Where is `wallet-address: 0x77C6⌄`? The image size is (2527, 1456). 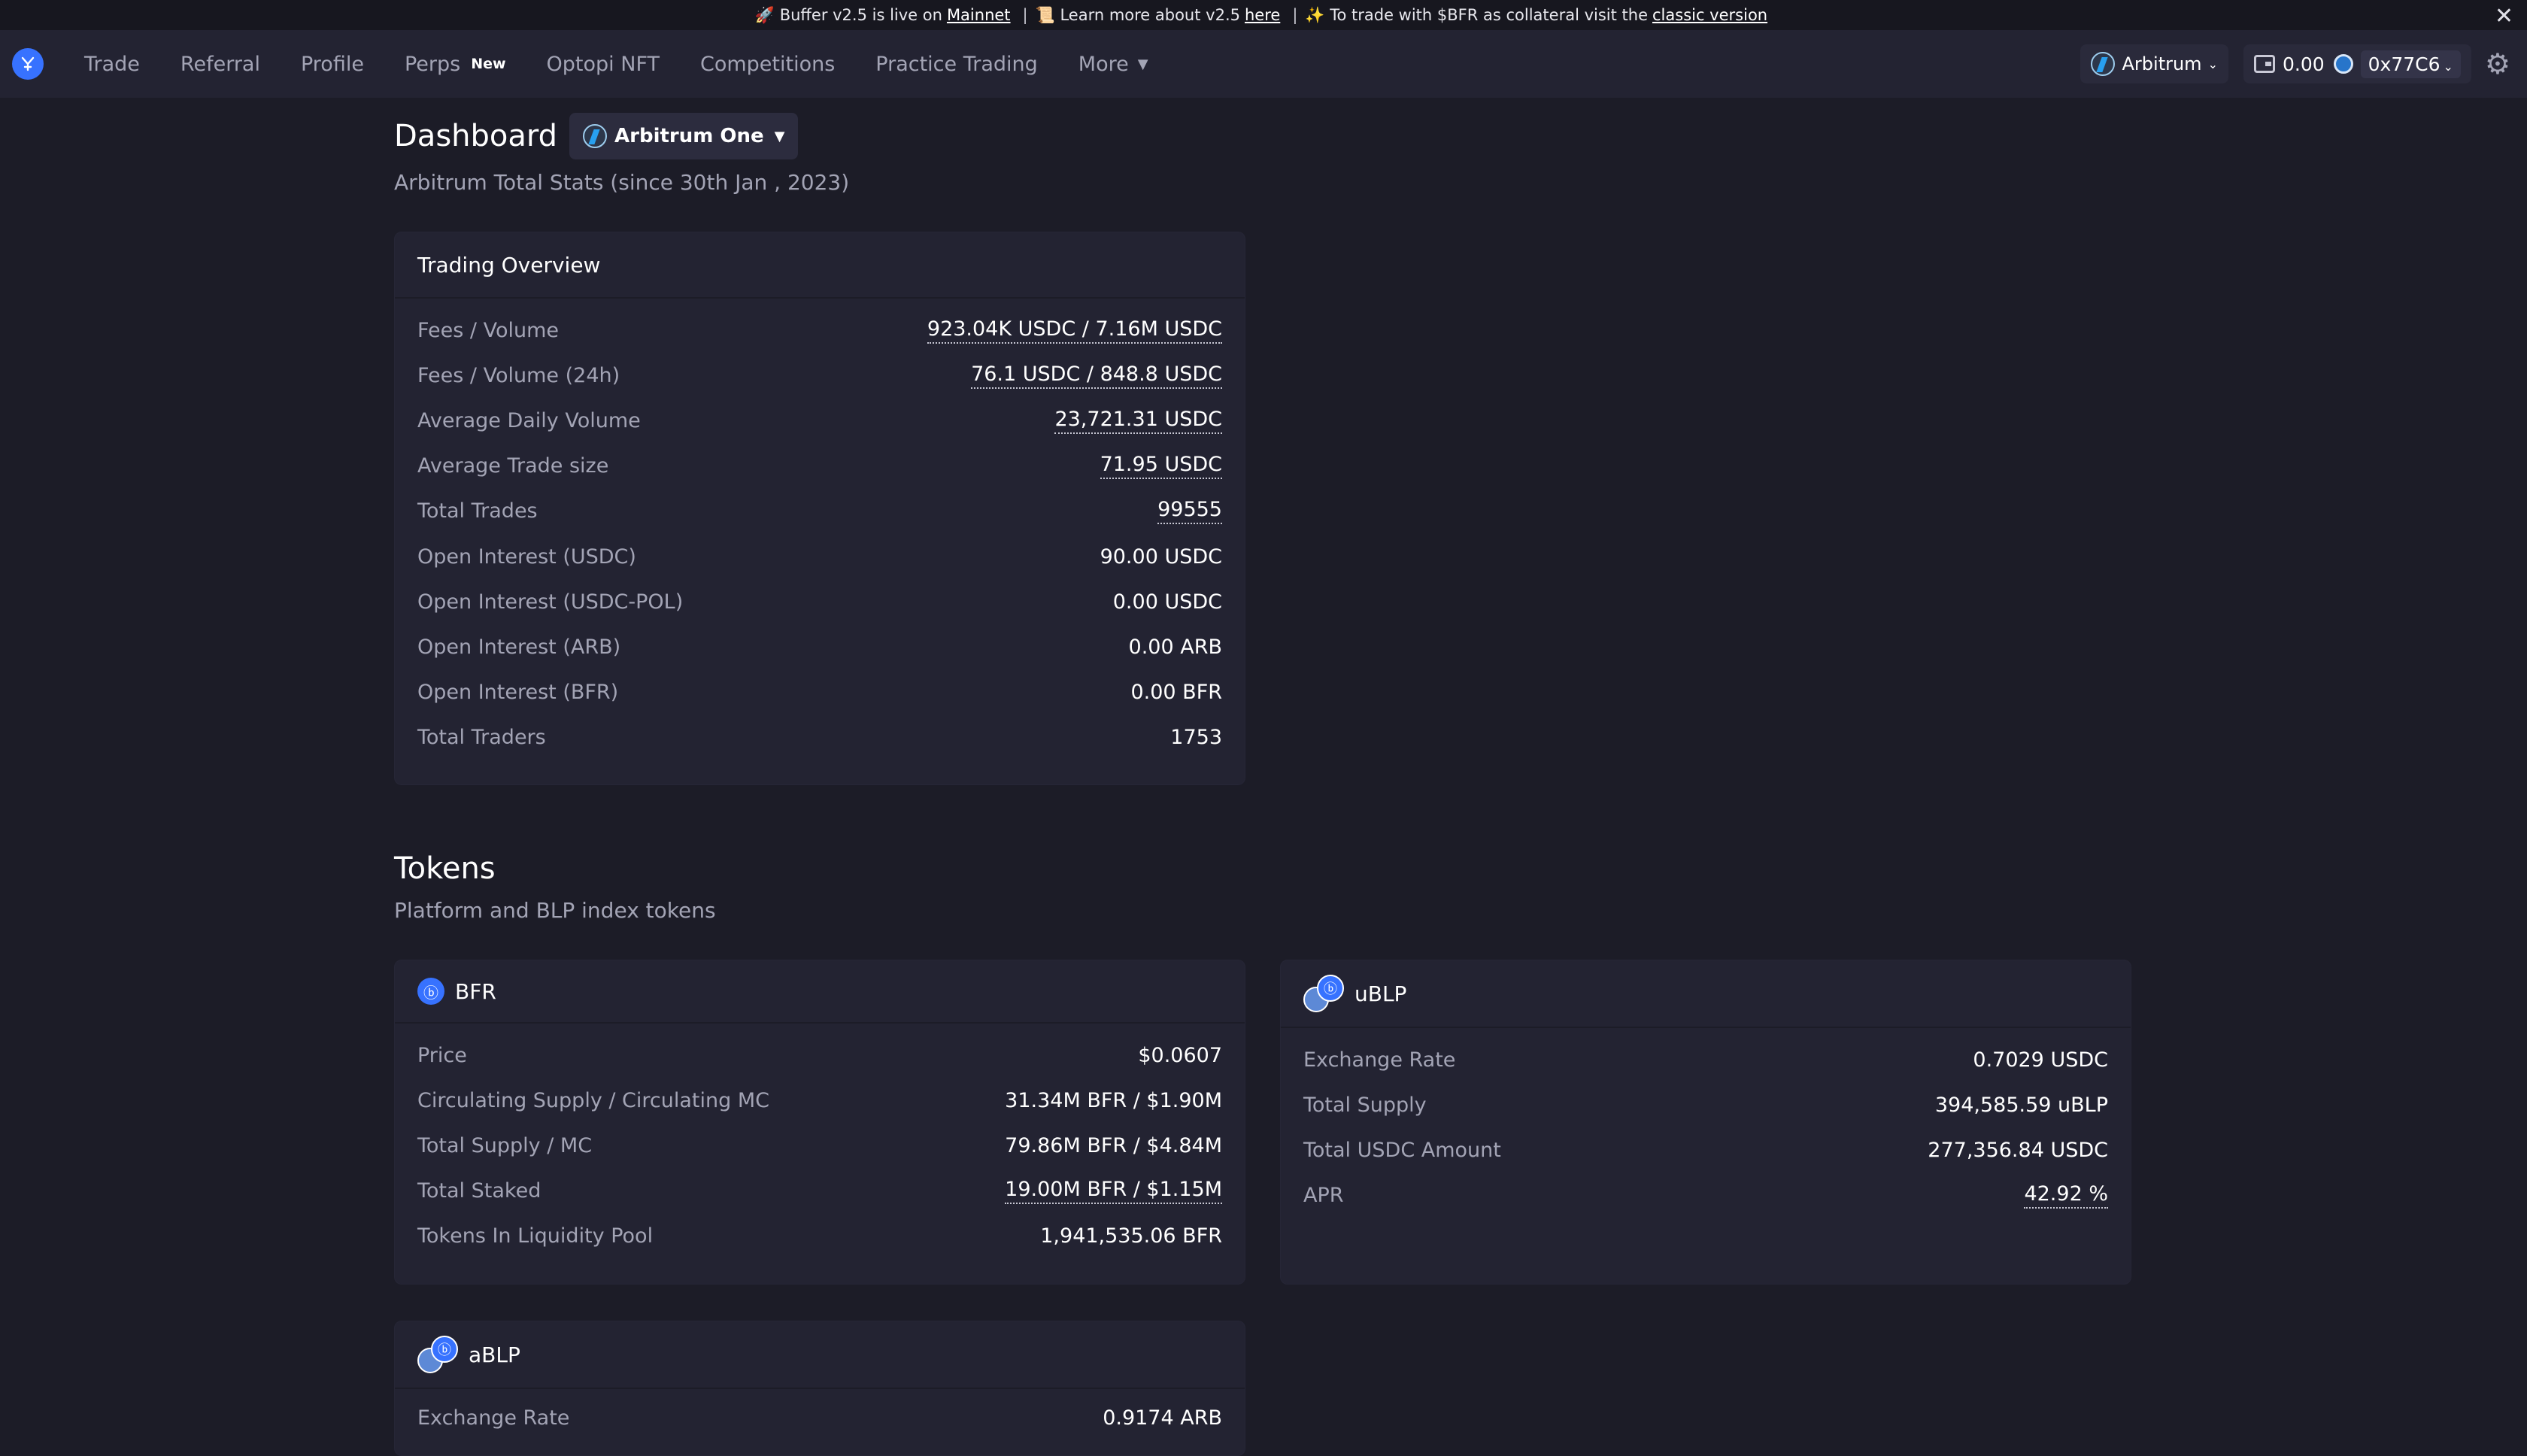
wallet-address: 0x77C6⌄ is located at coordinates (2411, 64).